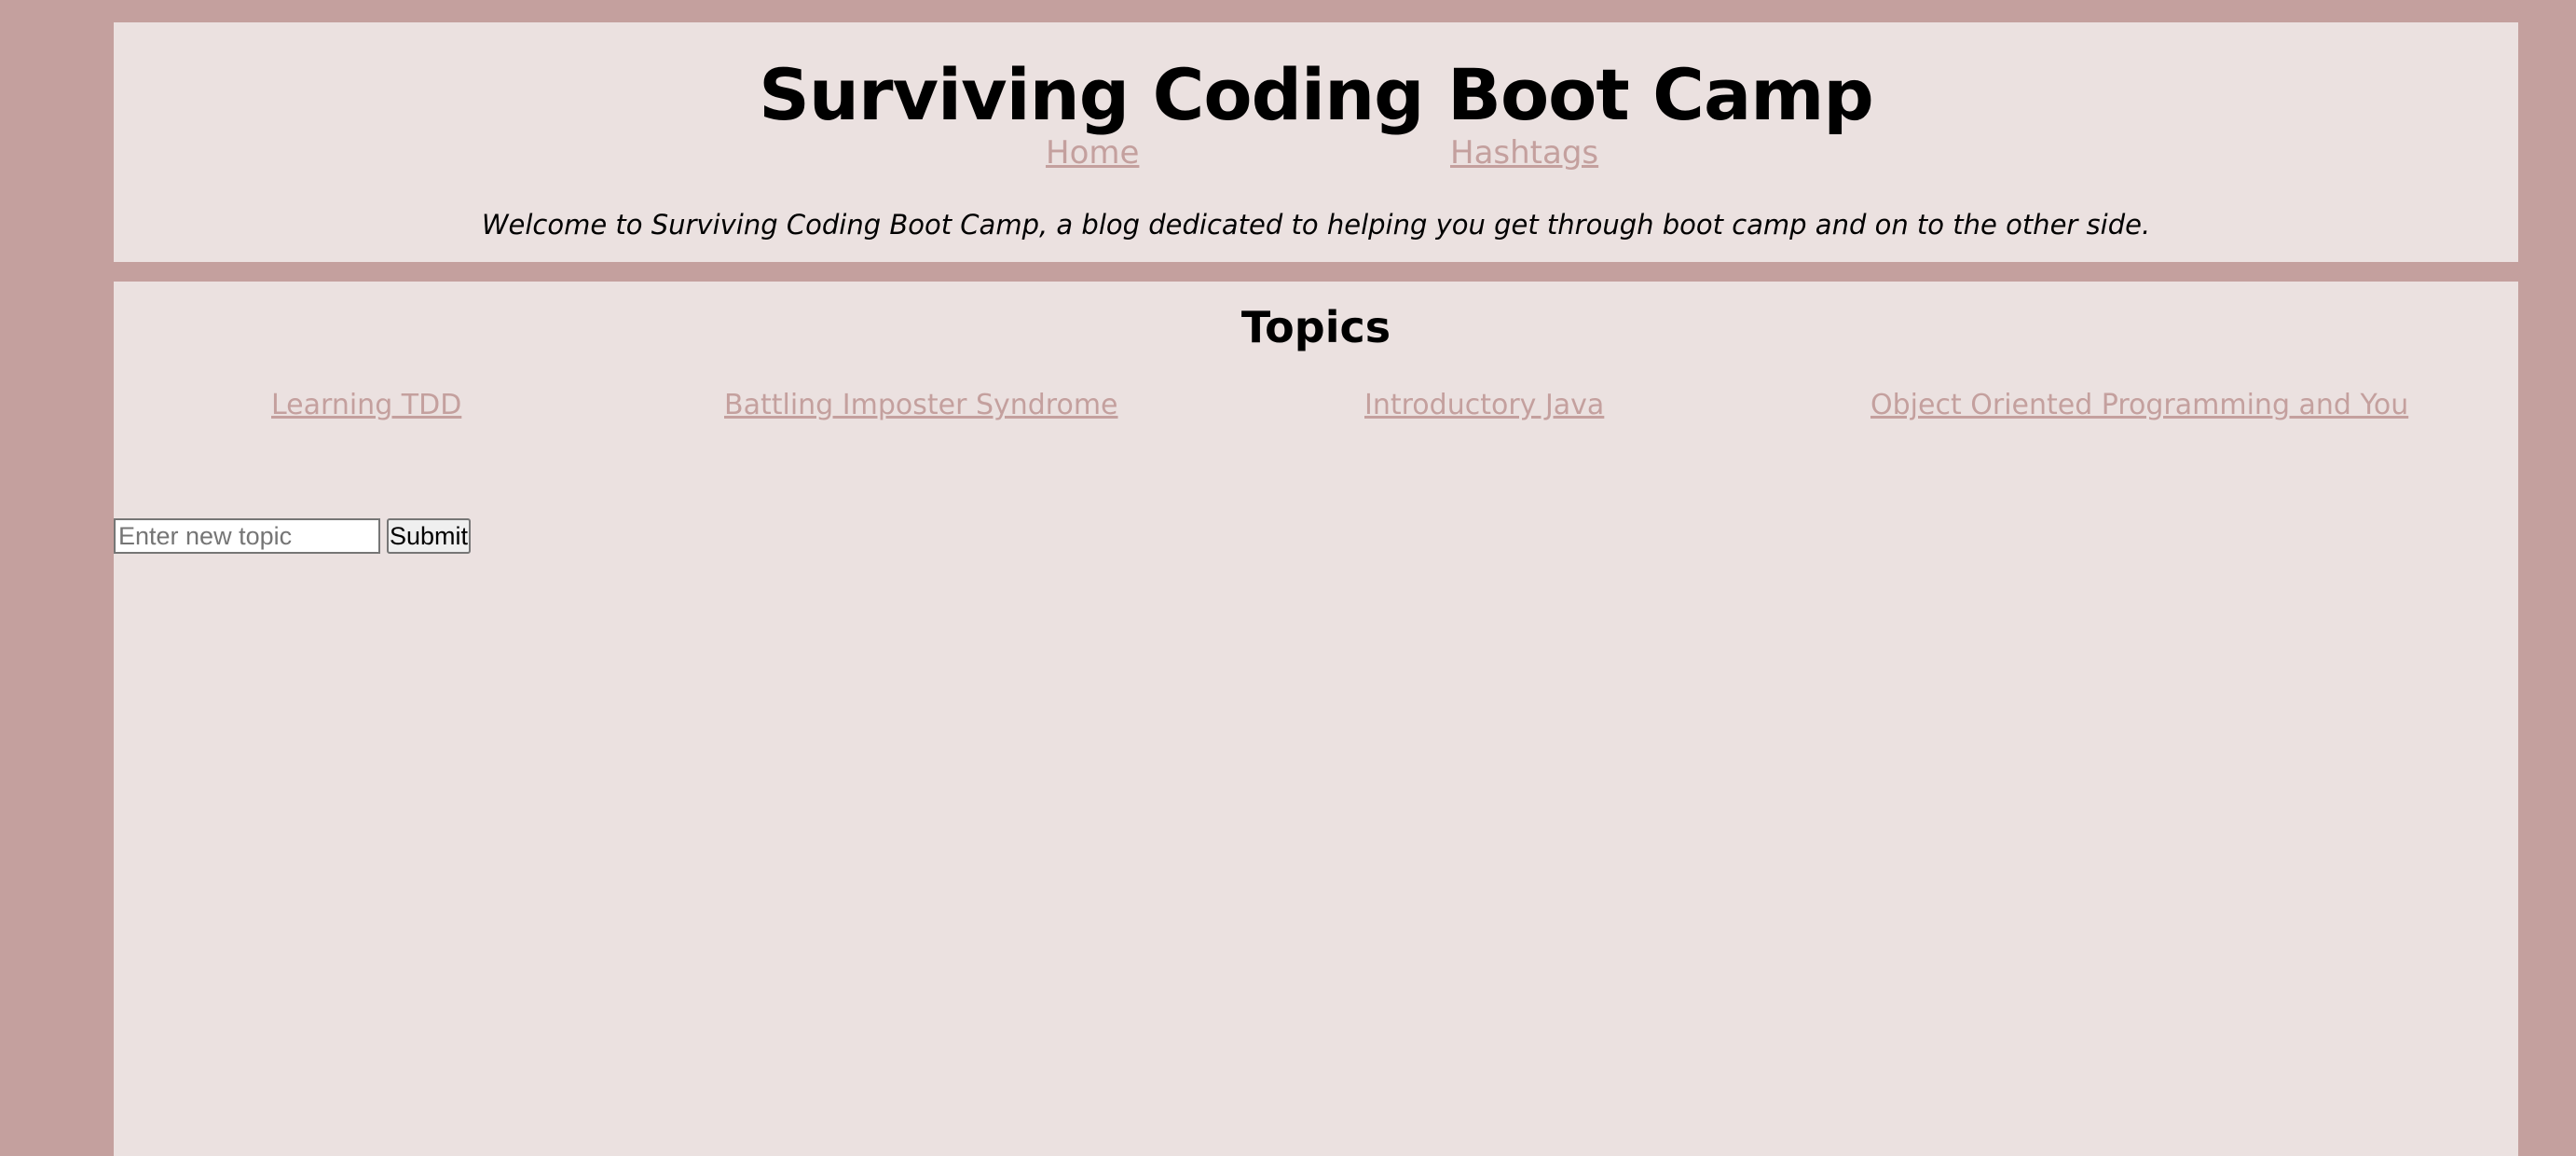 The height and width of the screenshot is (1156, 2576). What do you see at coordinates (2139, 405) in the screenshot?
I see `topic-link-object-oriented-programming: Object Oriented Programming and You` at bounding box center [2139, 405].